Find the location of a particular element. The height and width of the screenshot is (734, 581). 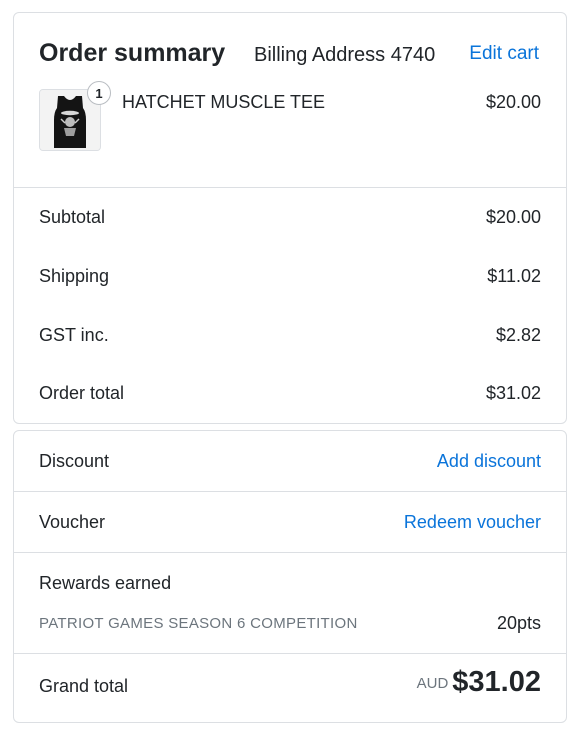

discount-label: Discount is located at coordinates (74, 461).